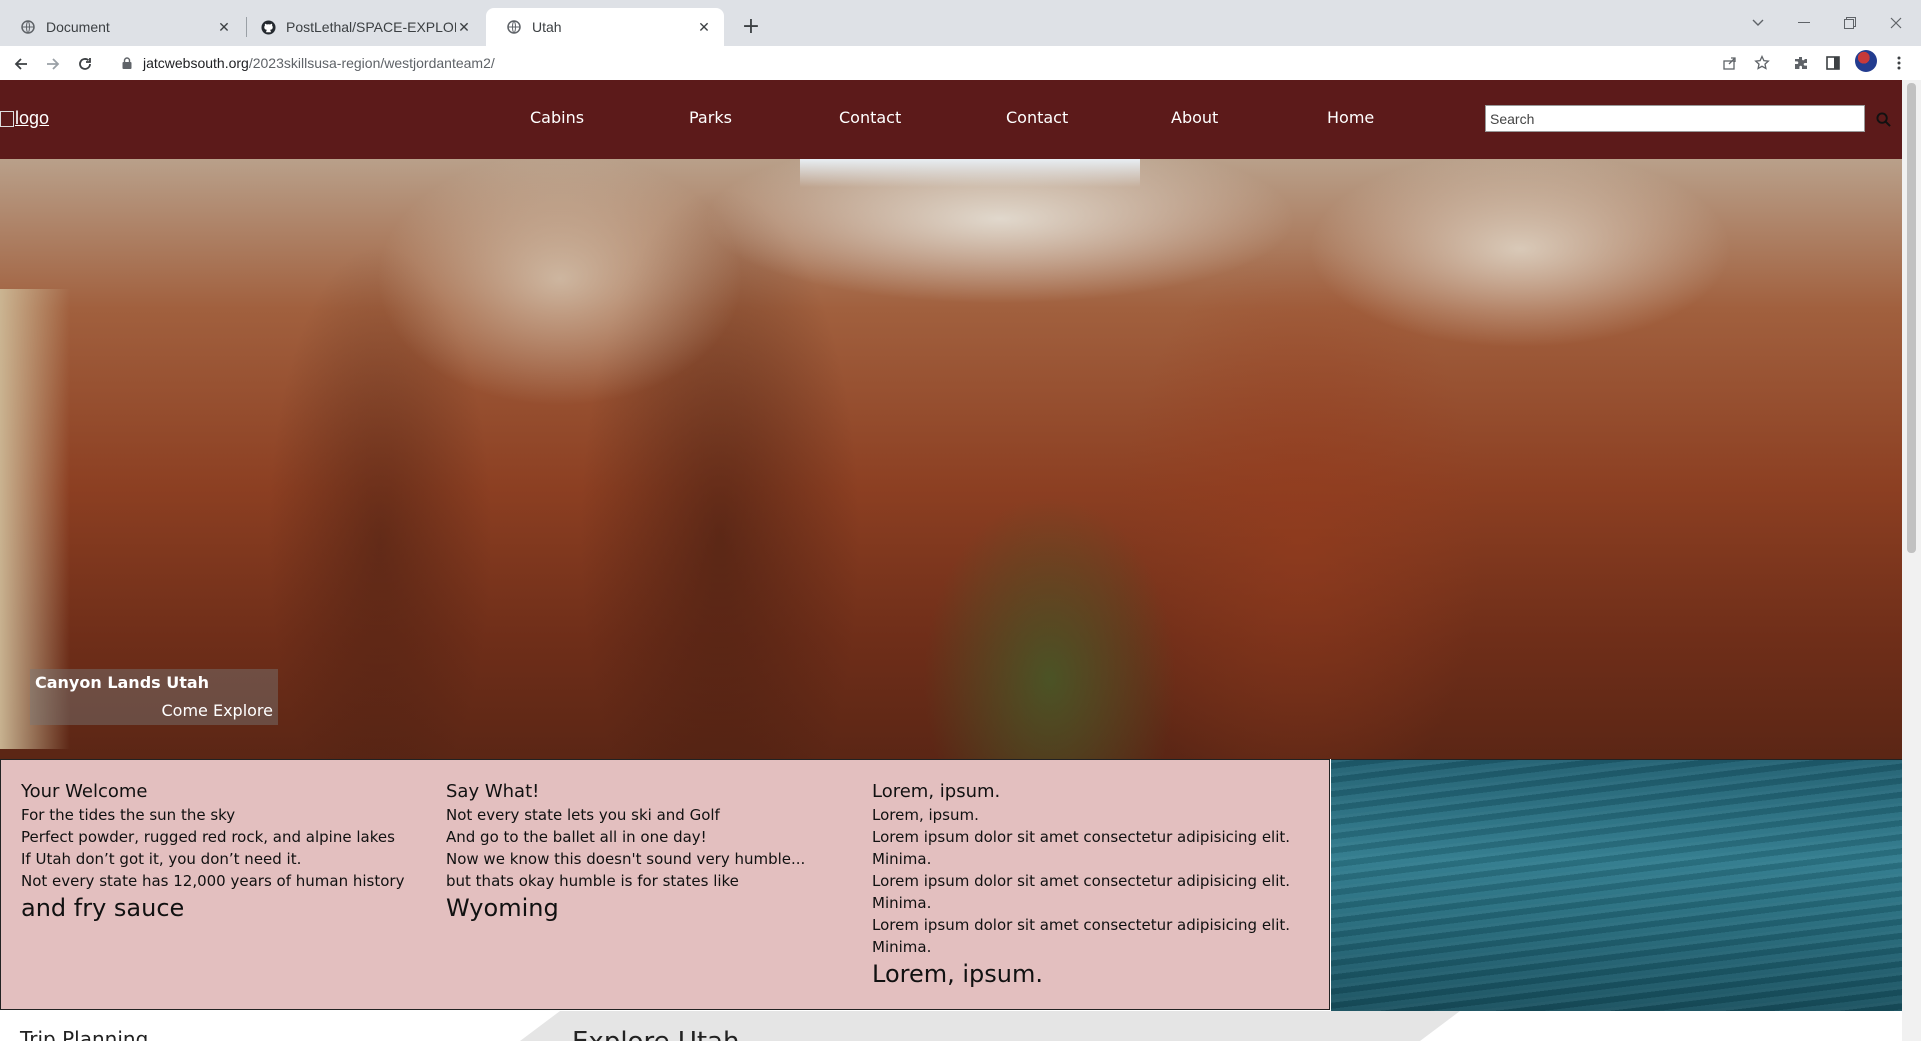 Image resolution: width=1921 pixels, height=1041 pixels. What do you see at coordinates (751, 26) in the screenshot?
I see `new-tab-button: +` at bounding box center [751, 26].